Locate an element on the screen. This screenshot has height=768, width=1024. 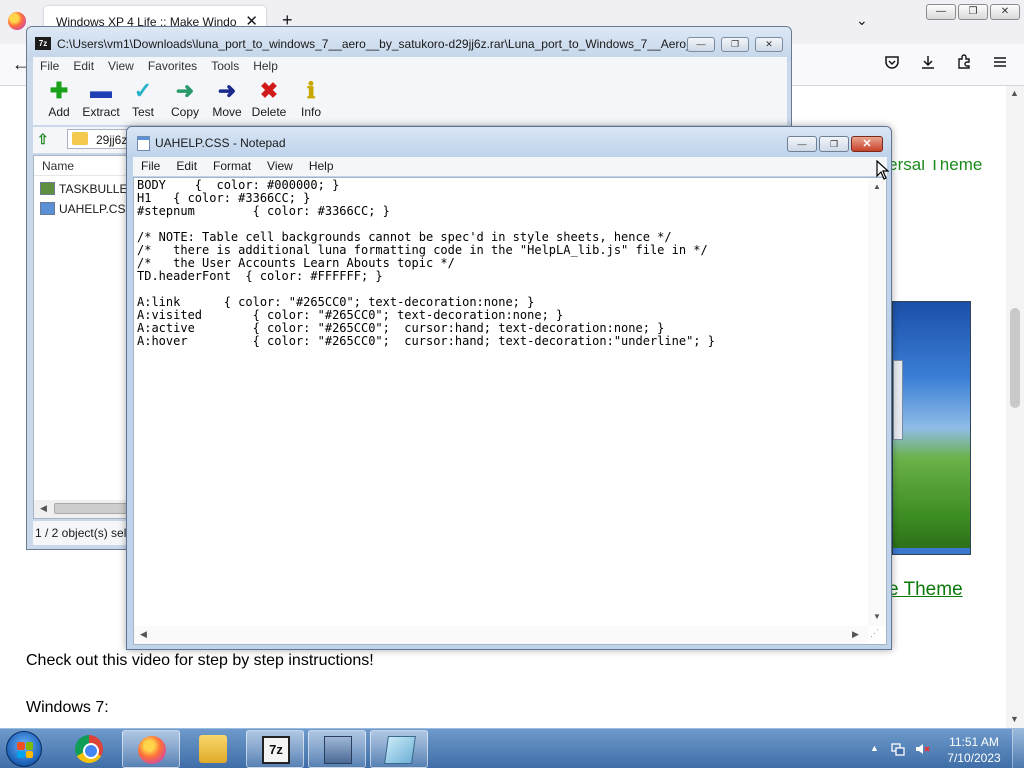
copy-button: ➜ Copy is located at coordinates (185, 99).